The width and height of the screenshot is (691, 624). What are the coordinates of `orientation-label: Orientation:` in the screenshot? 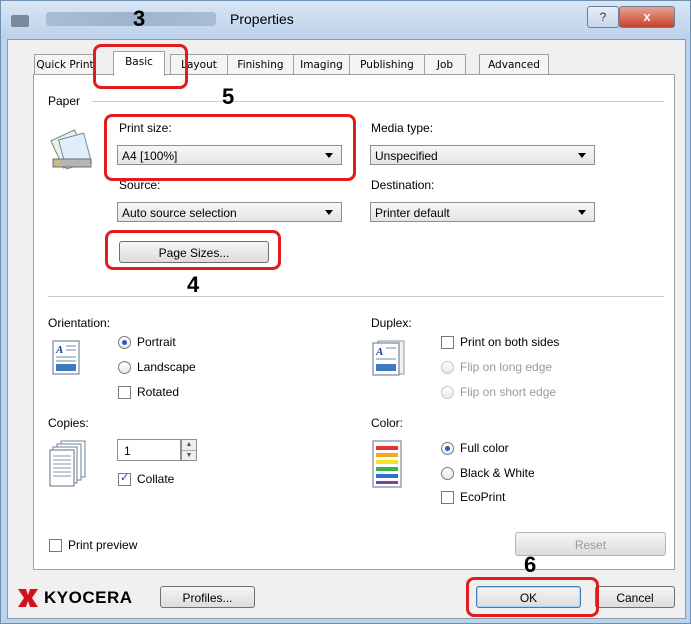 It's located at (79, 323).